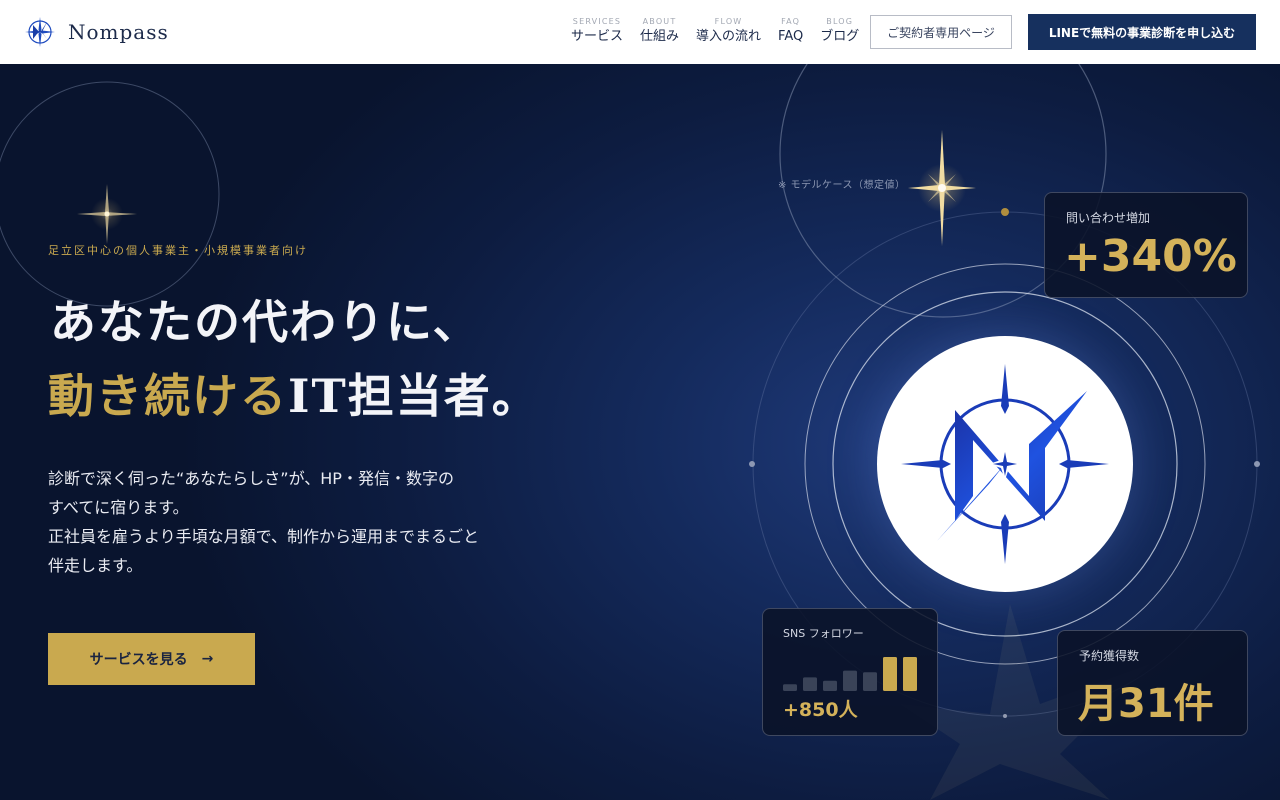 The width and height of the screenshot is (1280, 800). I want to click on nav-item-en-label: SERVICES, so click(597, 21).